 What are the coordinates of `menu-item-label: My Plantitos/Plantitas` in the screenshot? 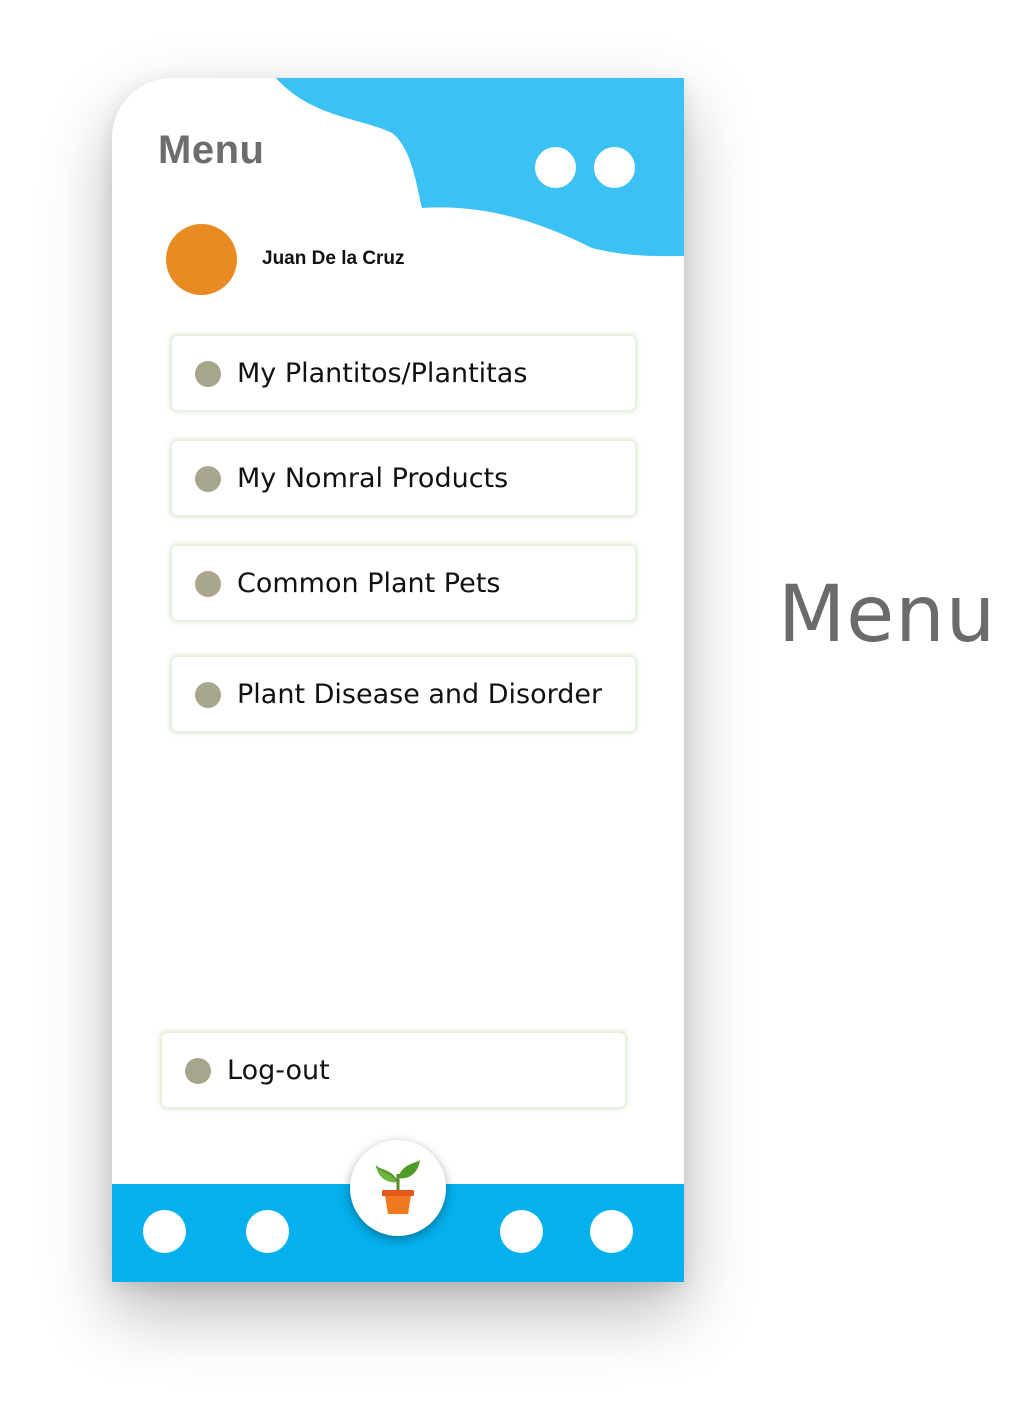 It's located at (382, 373).